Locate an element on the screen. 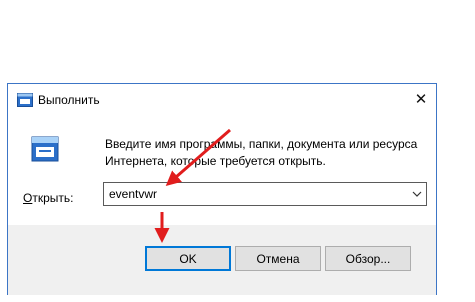  close-button: ✕ is located at coordinates (421, 99).